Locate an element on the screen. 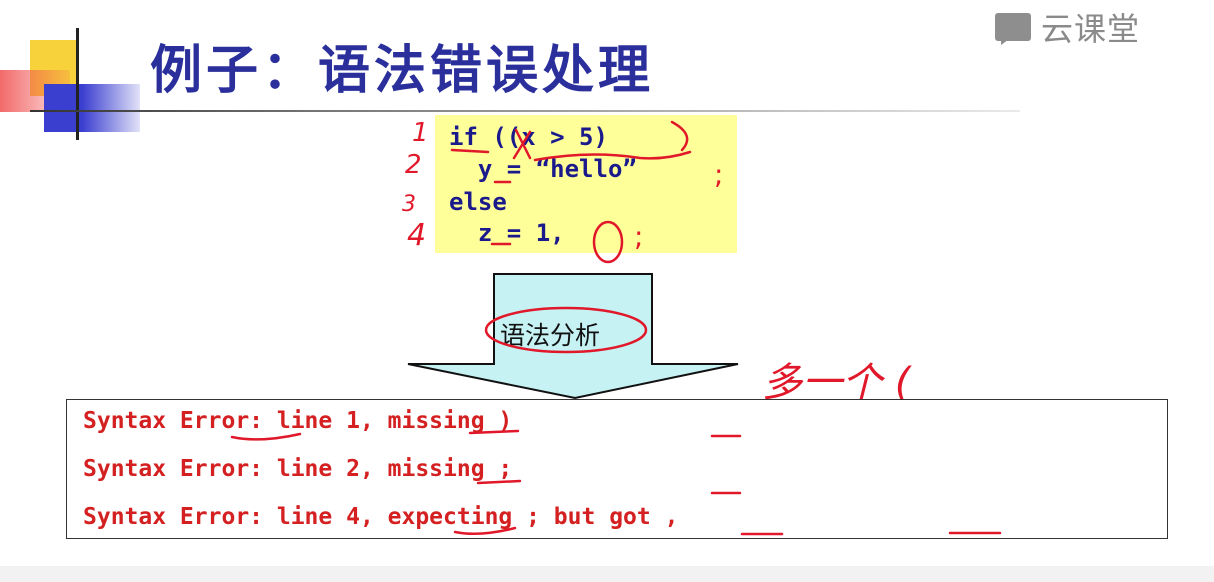 Image resolution: width=1214 pixels, height=582 pixels. line-number-2: 2 is located at coordinates (413, 165).